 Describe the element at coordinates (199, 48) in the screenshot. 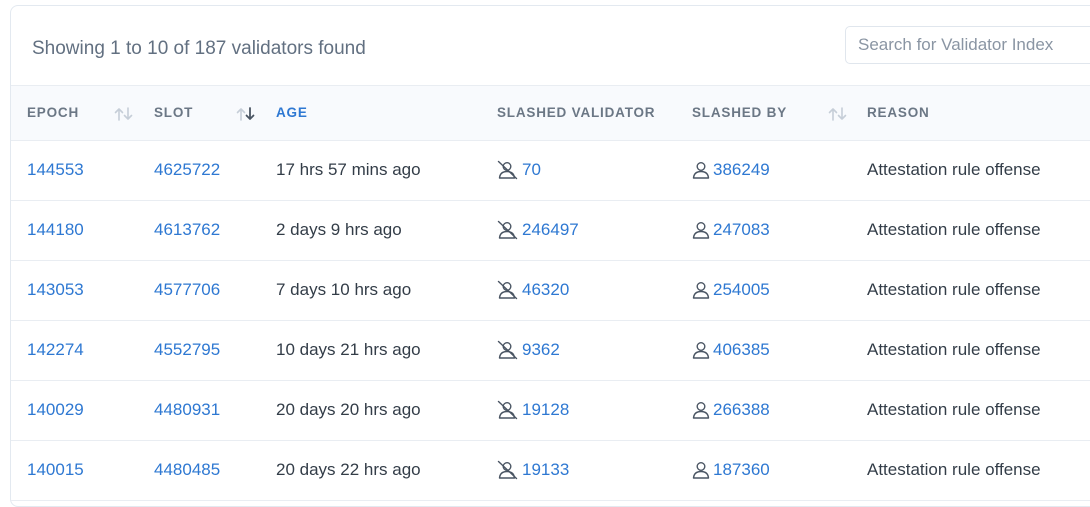

I see `results-summary: Showing 1 to 10 of 187 validators found` at that location.